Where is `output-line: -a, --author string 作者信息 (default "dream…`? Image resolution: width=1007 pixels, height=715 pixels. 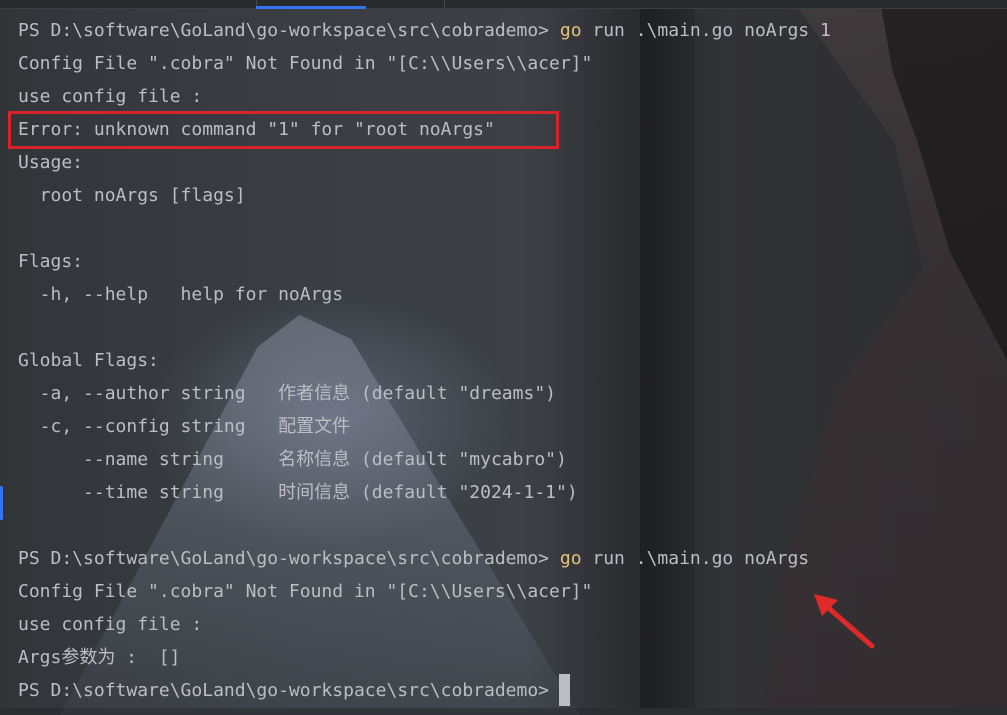
output-line: -a, --author string 作者信息 (default "dream… is located at coordinates (287, 393).